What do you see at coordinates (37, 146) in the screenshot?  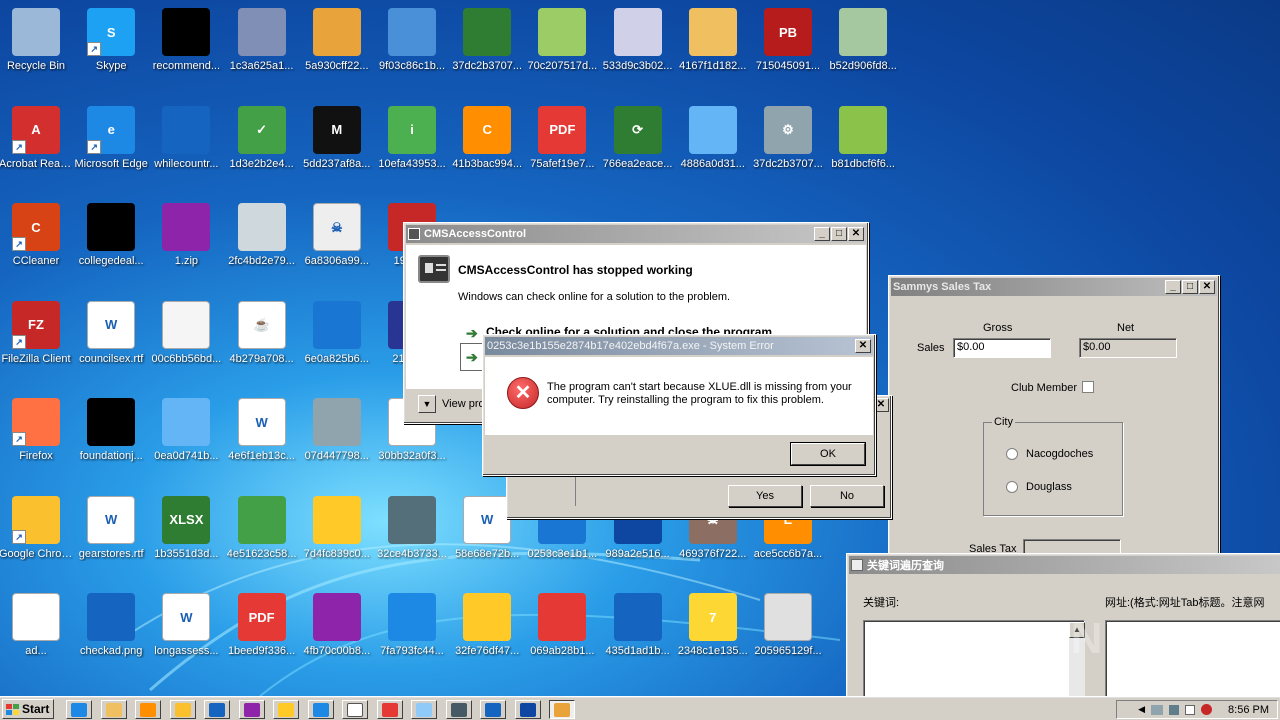 I see `desktop-icon: A↗ Acrobat Reader DC` at bounding box center [37, 146].